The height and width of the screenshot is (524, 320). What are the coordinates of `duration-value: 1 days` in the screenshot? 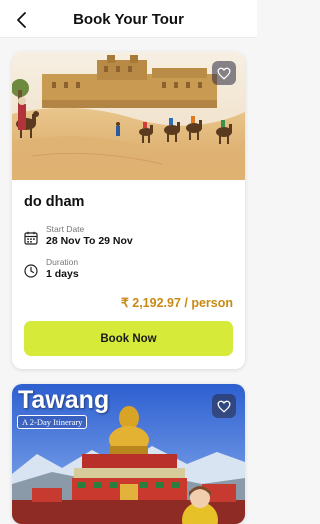 It's located at (62, 274).